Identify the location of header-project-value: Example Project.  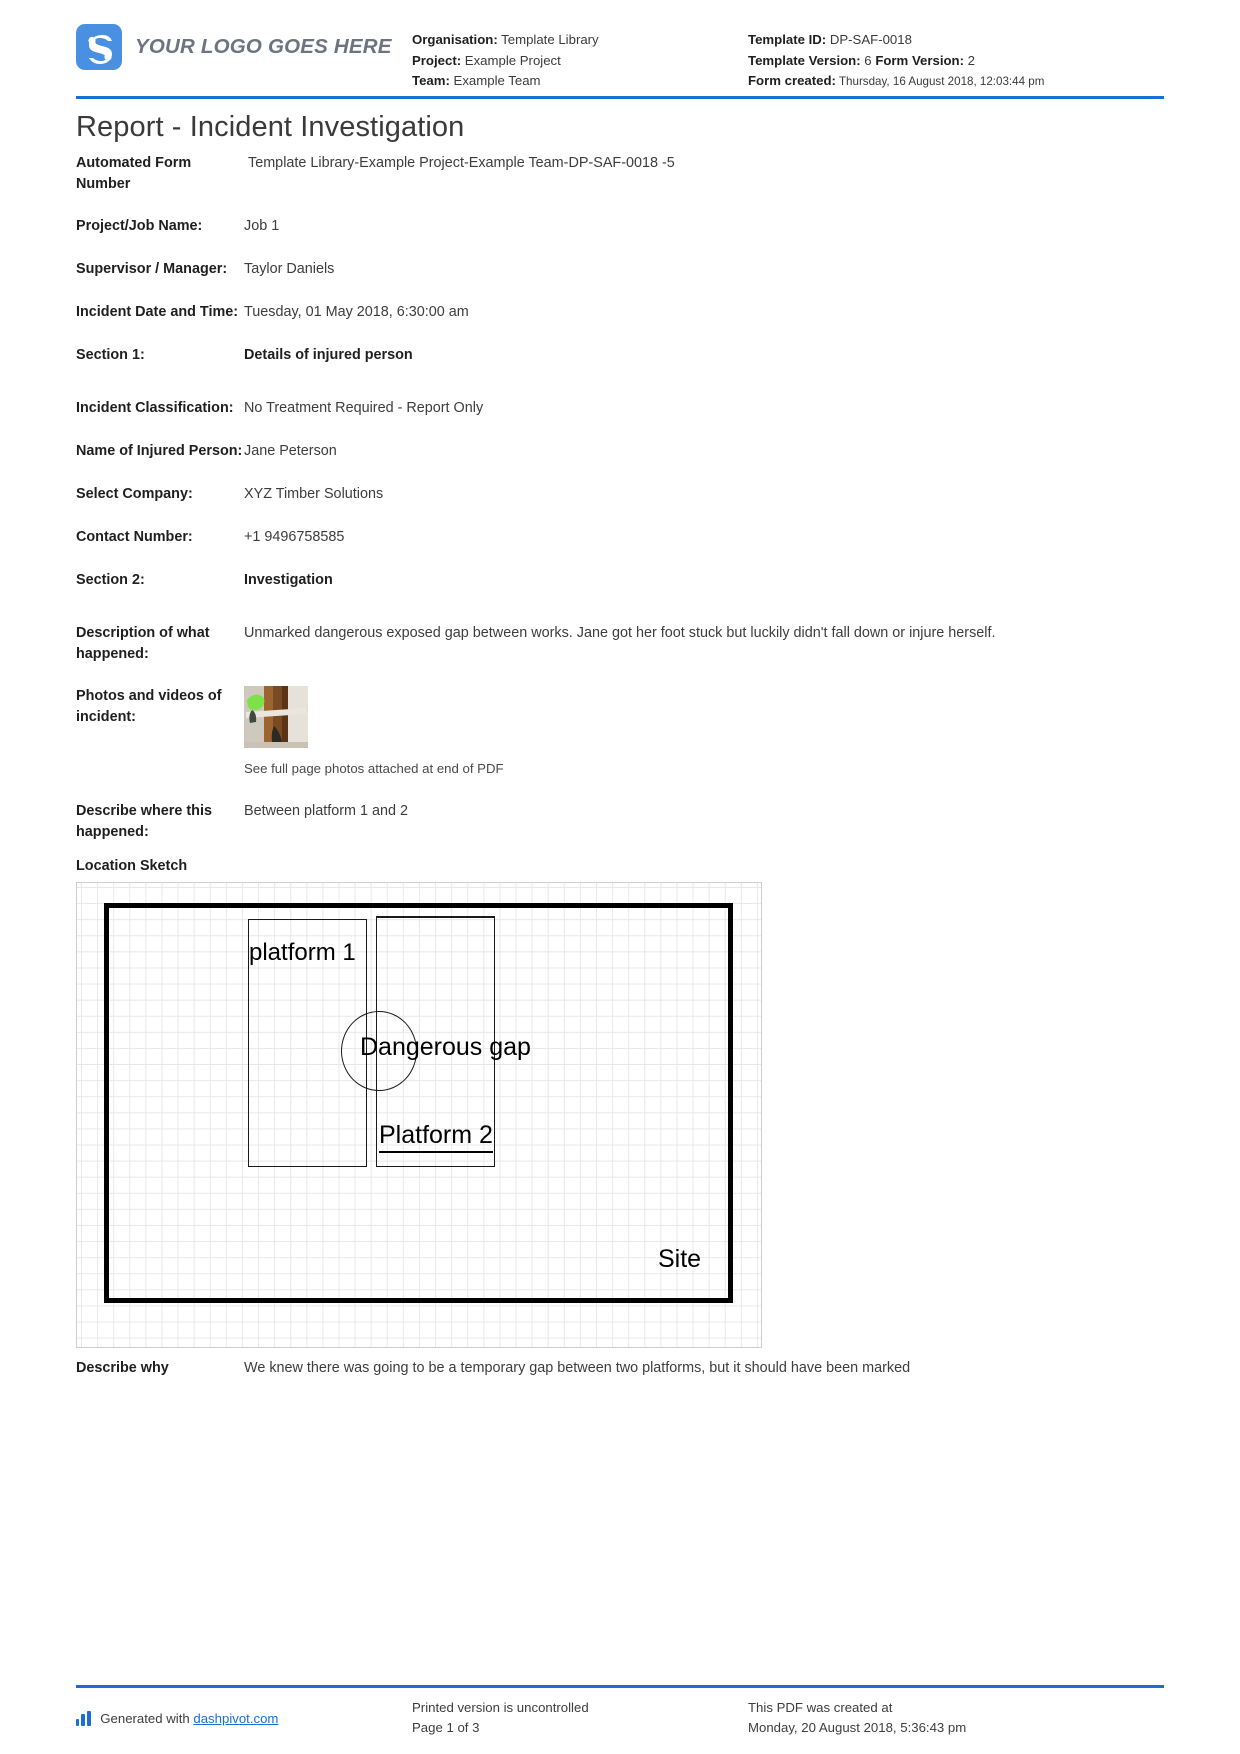
(512, 60).